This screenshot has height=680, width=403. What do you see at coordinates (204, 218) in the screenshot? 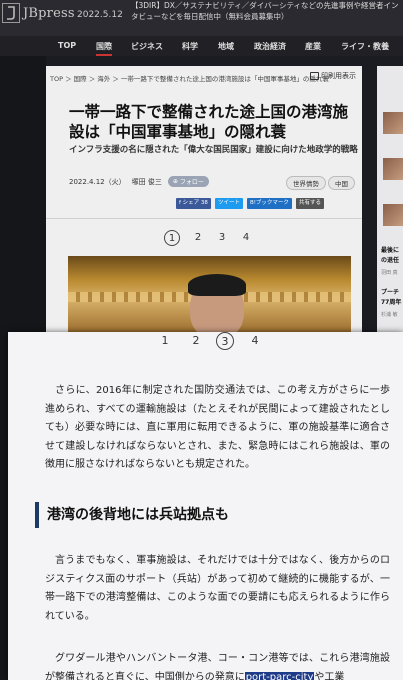
I see `divider` at bounding box center [204, 218].